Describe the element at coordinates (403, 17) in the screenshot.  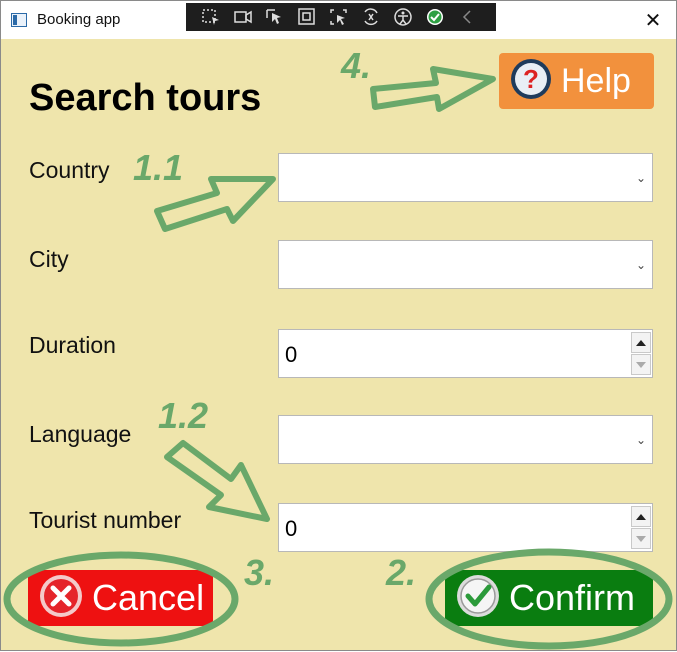
I see `accessibility-icon` at that location.